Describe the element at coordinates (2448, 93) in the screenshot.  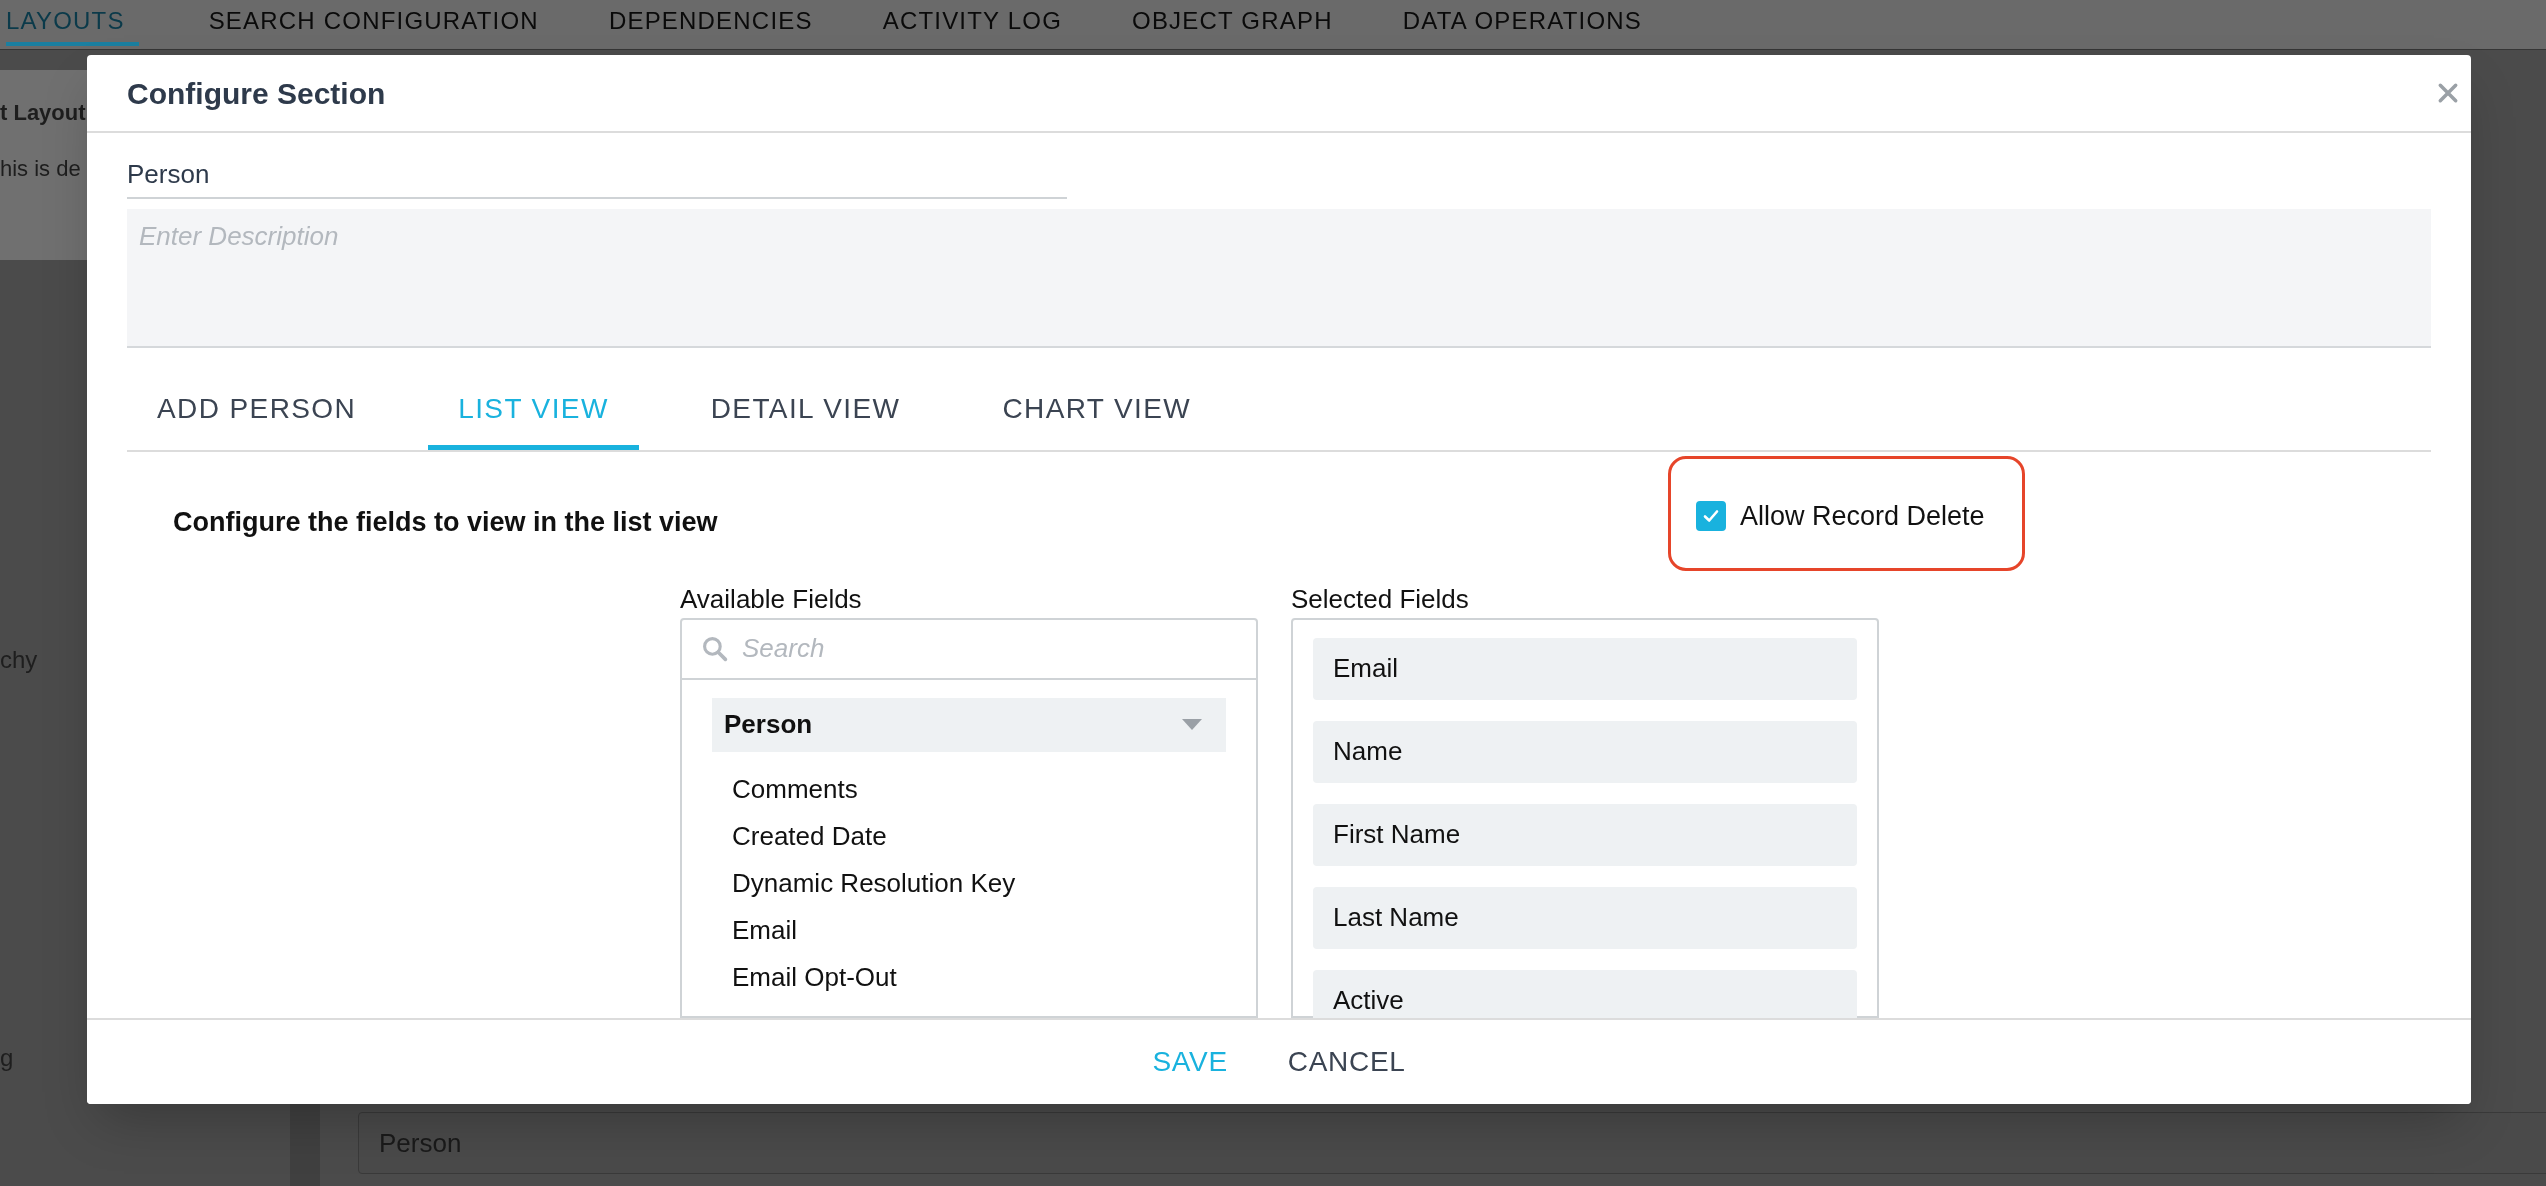
I see `close-icon` at that location.